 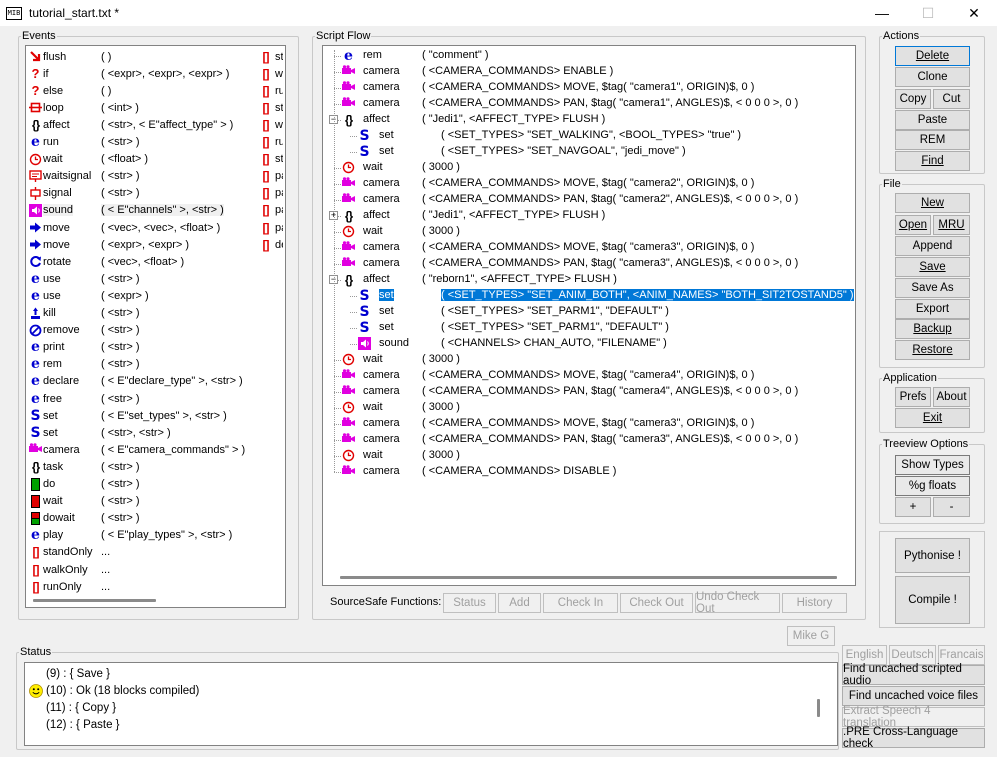 I want to click on ss-check-in-button: Check In, so click(x=580, y=603).